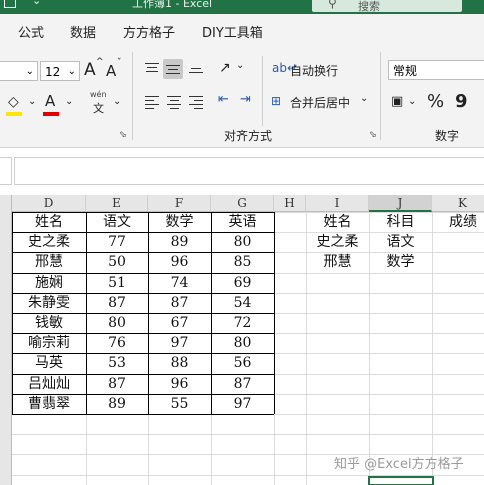 This screenshot has height=485, width=484. What do you see at coordinates (98, 108) in the screenshot?
I see `phonetic-button: 文` at bounding box center [98, 108].